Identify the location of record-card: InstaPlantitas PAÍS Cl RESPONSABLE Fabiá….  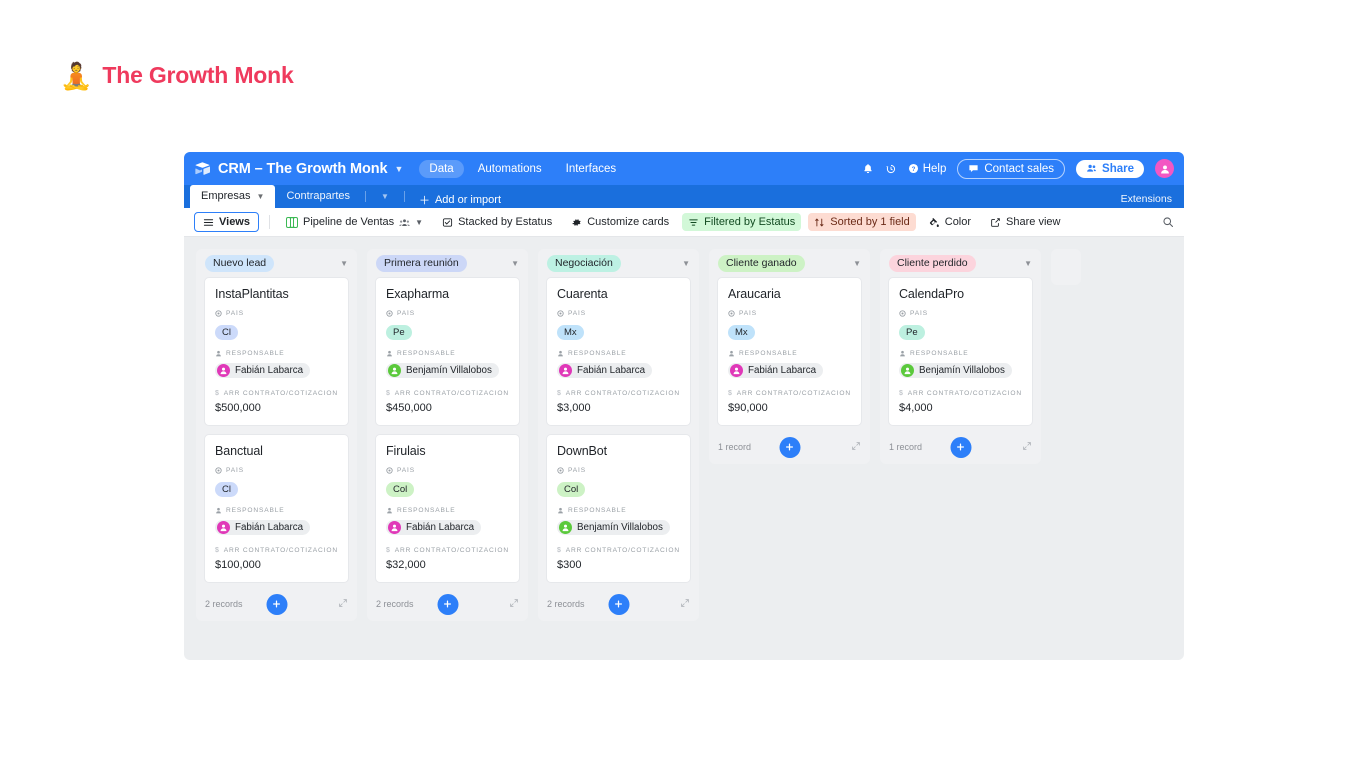
(276, 351).